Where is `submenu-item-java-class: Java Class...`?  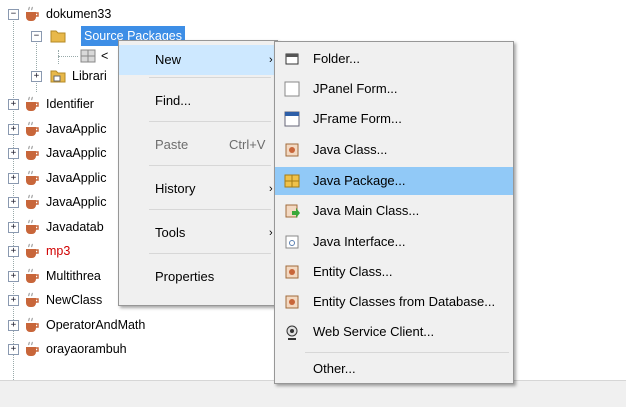
submenu-item-java-class: Java Class... is located at coordinates (394, 150).